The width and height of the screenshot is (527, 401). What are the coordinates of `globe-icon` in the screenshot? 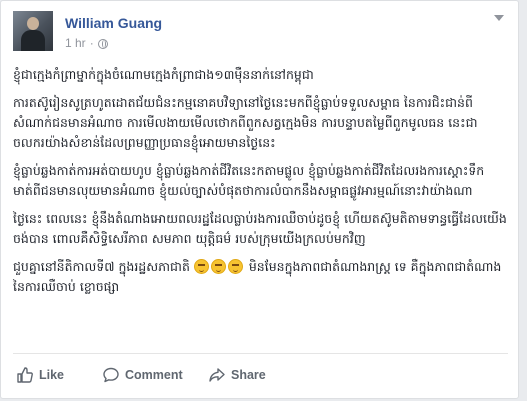 It's located at (102, 44).